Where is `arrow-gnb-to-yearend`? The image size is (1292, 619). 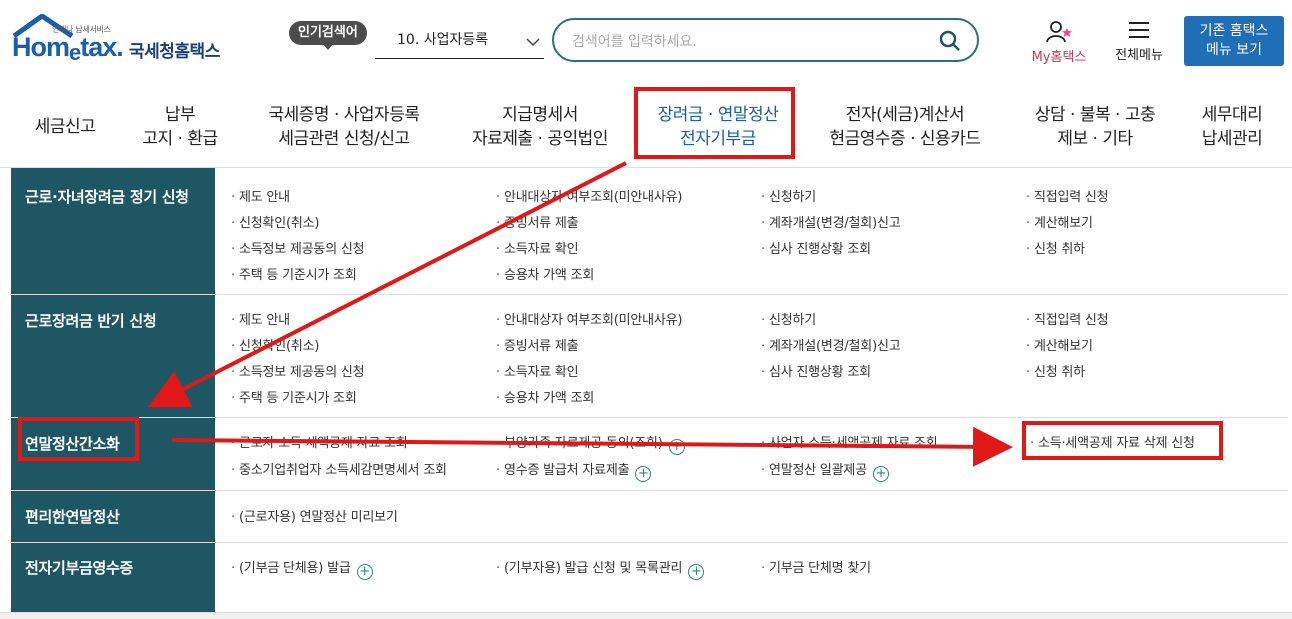
arrow-gnb-to-yearend is located at coordinates (387, 284).